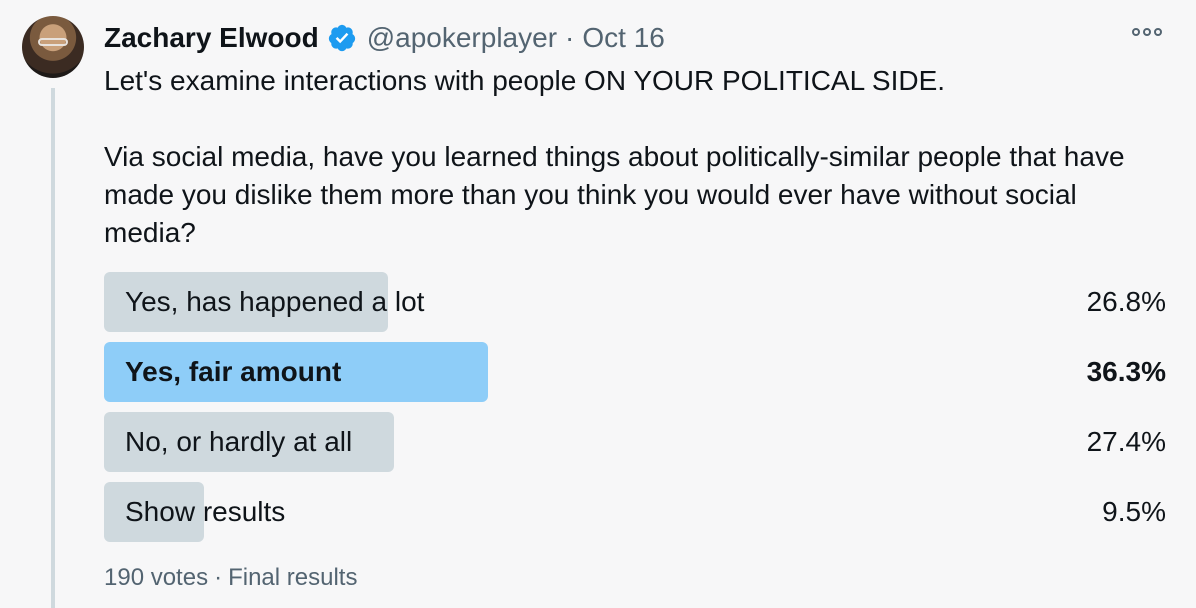  What do you see at coordinates (211, 38) in the screenshot?
I see `author-name: Zachary Elwood` at bounding box center [211, 38].